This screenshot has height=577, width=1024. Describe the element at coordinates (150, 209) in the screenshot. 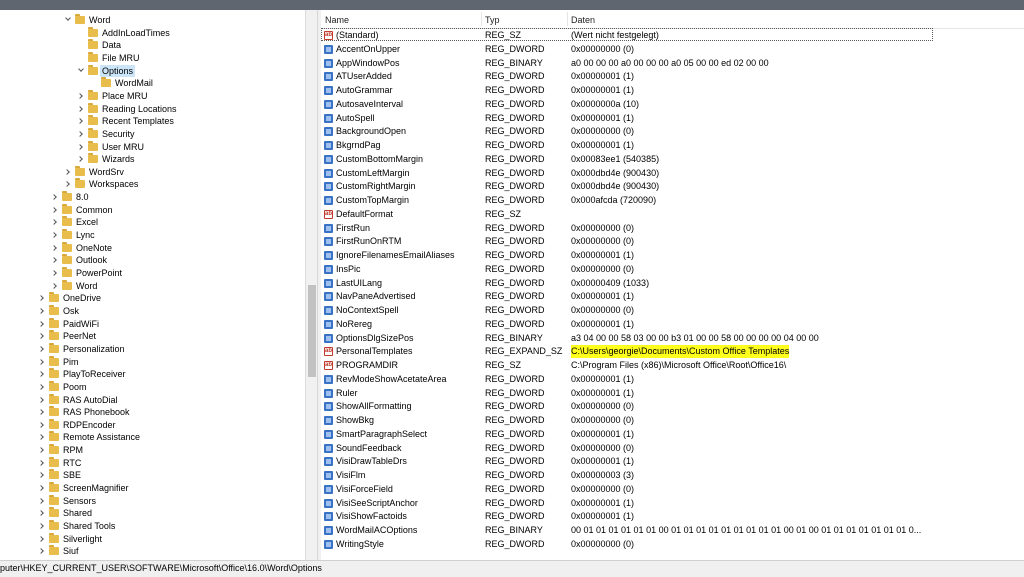

I see `tree-node: Common` at that location.